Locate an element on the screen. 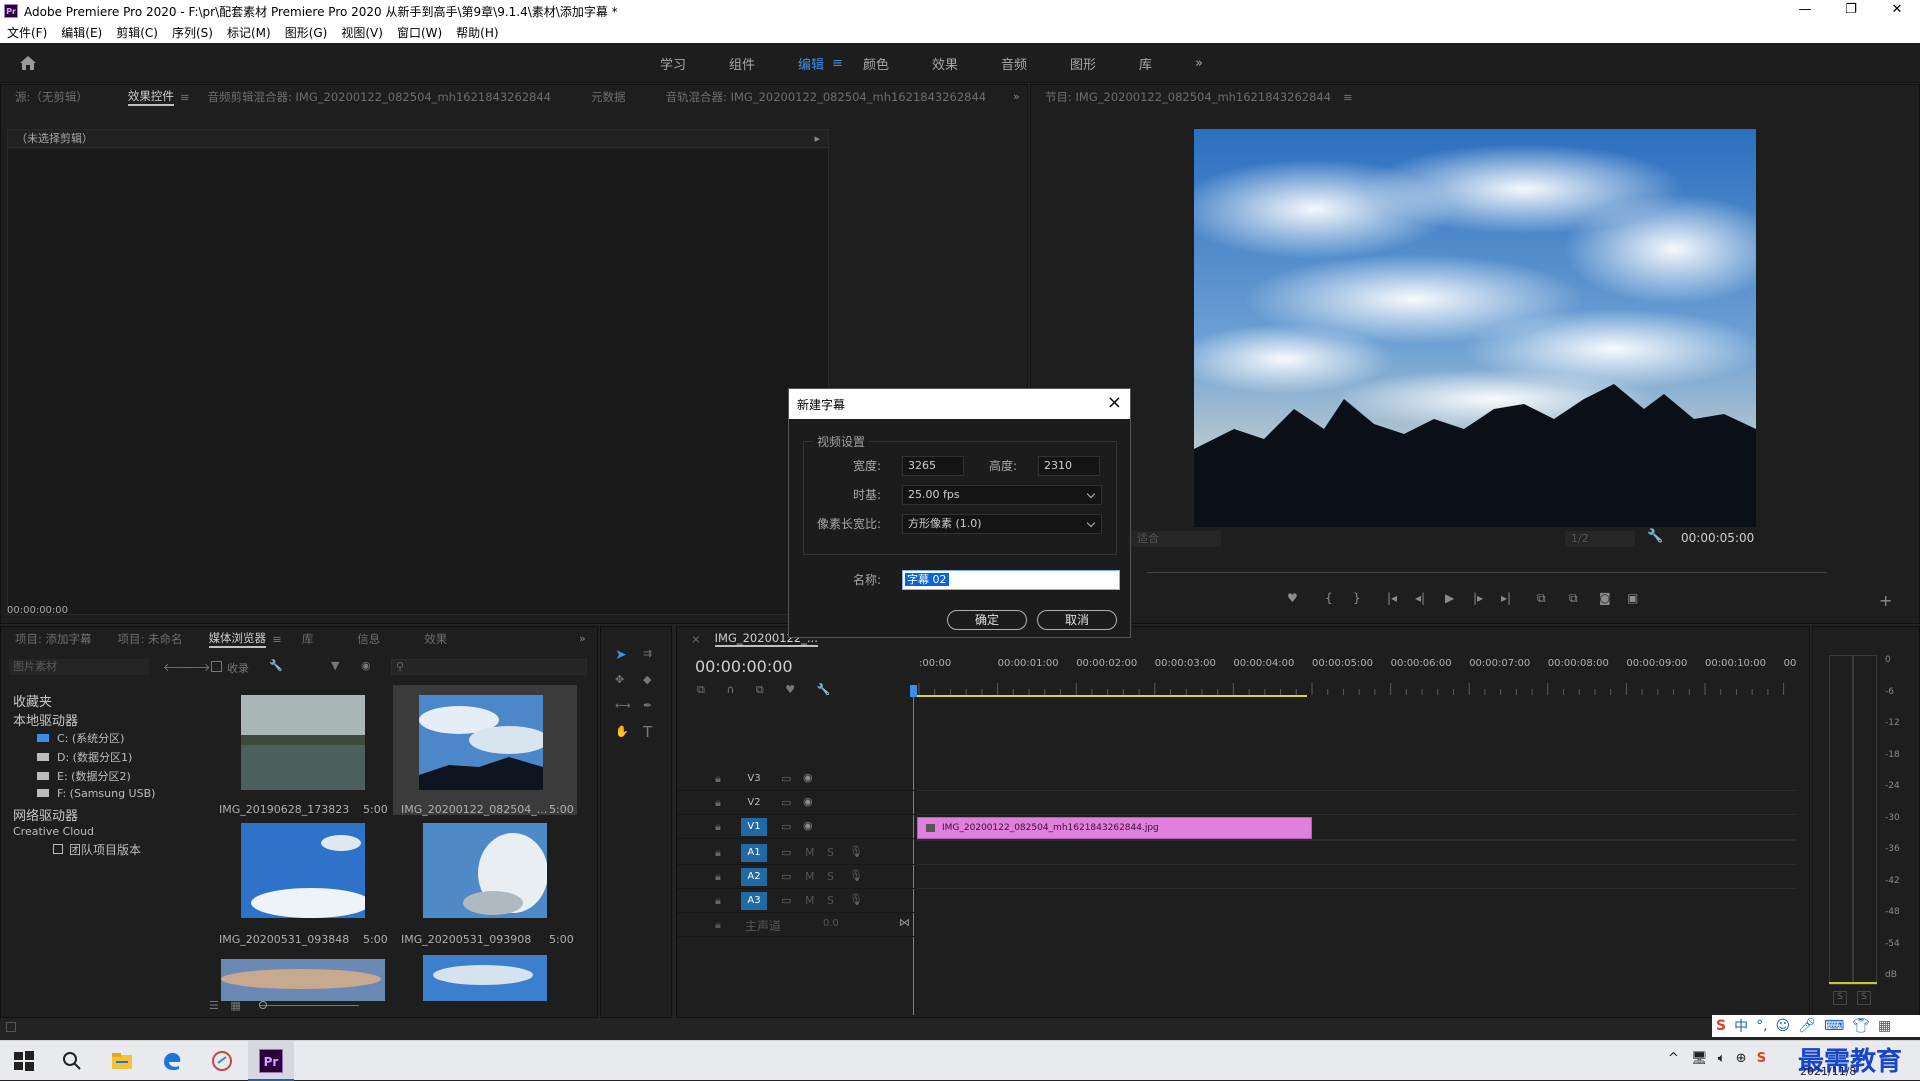  search-icon is located at coordinates (72, 1061).